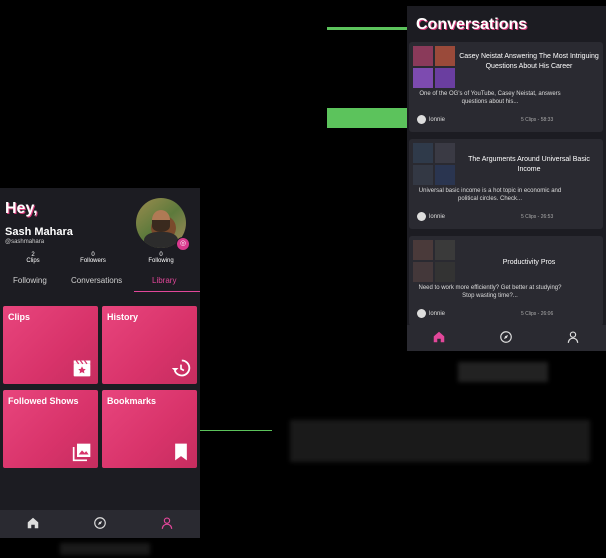 The image size is (606, 558). Describe the element at coordinates (50, 429) in the screenshot. I see `tile-followed-shows: Followed Shows` at that location.